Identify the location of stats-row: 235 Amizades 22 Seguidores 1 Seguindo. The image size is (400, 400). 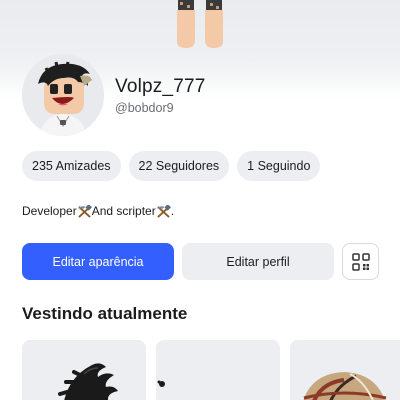
(171, 166).